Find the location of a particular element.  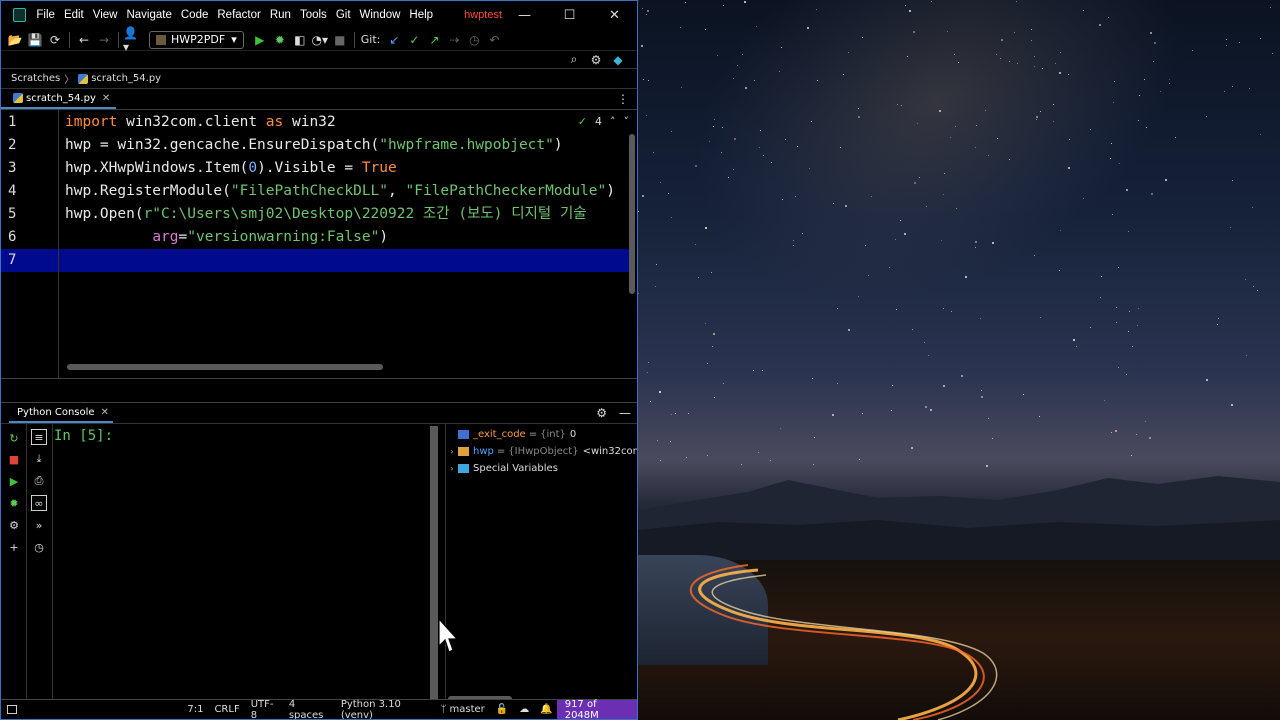

menu-run: Run is located at coordinates (280, 15).